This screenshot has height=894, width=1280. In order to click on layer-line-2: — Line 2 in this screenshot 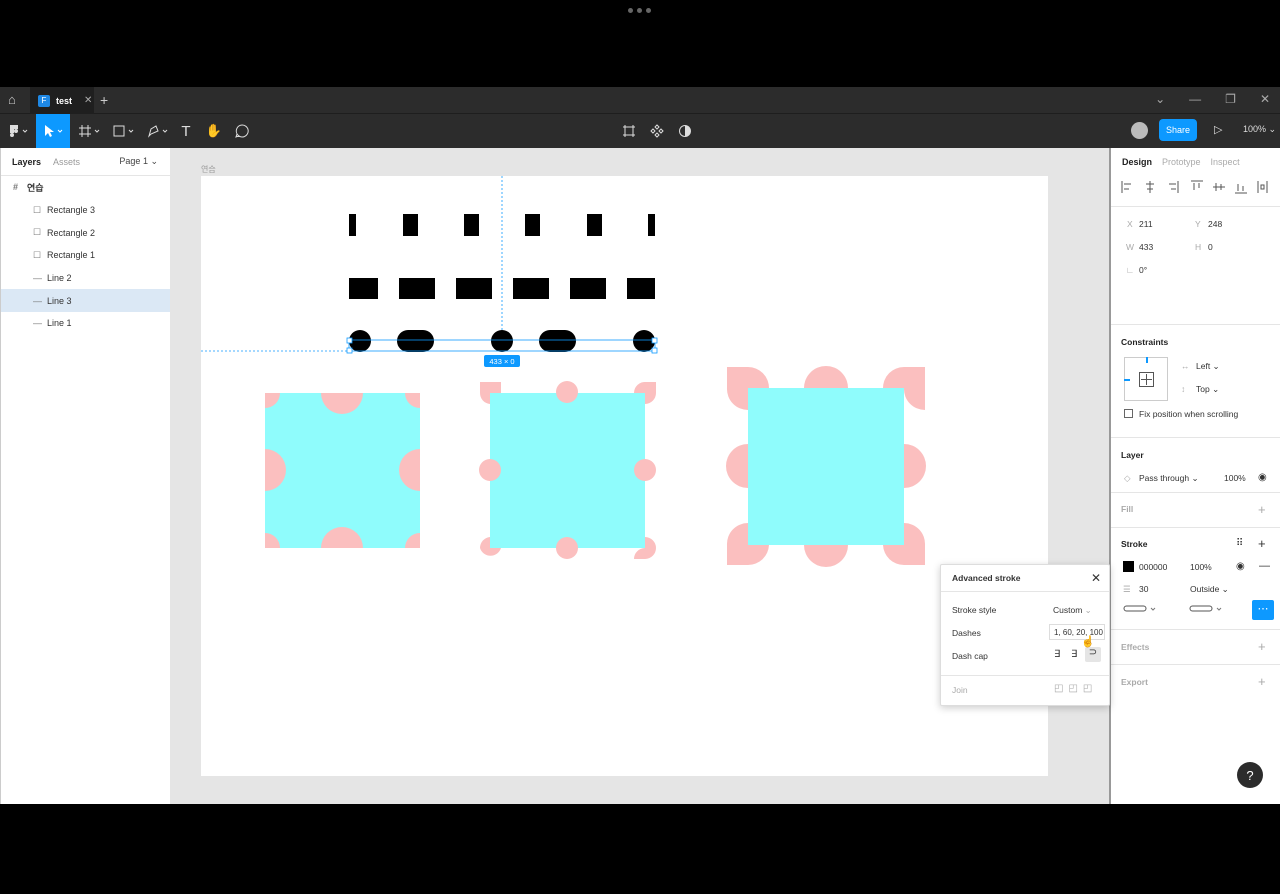, I will do `click(85, 278)`.